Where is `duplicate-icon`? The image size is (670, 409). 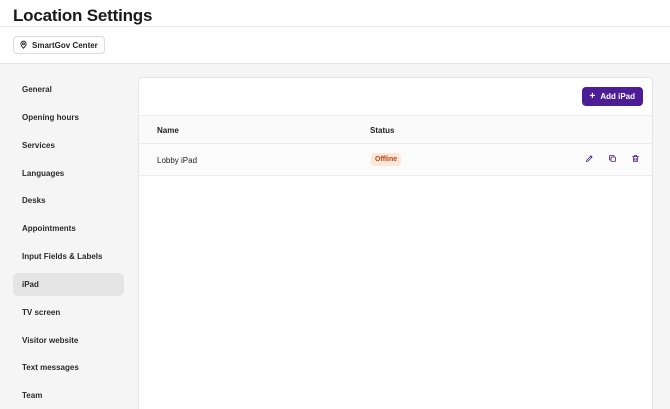 duplicate-icon is located at coordinates (612, 158).